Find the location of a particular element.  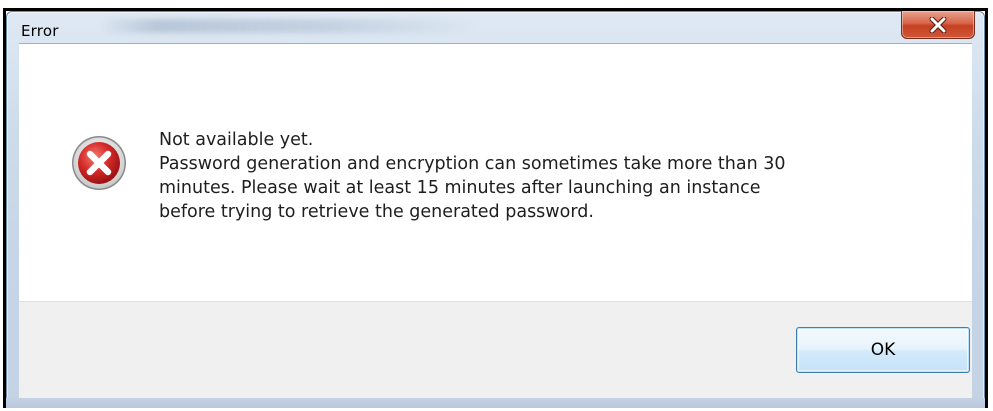

message-line: Not available yet. is located at coordinates (236, 140).